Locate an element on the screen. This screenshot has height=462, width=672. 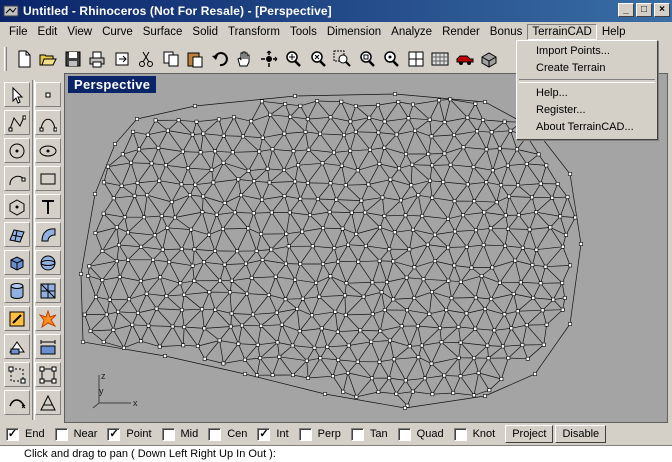
osnap-int-checkbox: ✓ is located at coordinates (264, 434).